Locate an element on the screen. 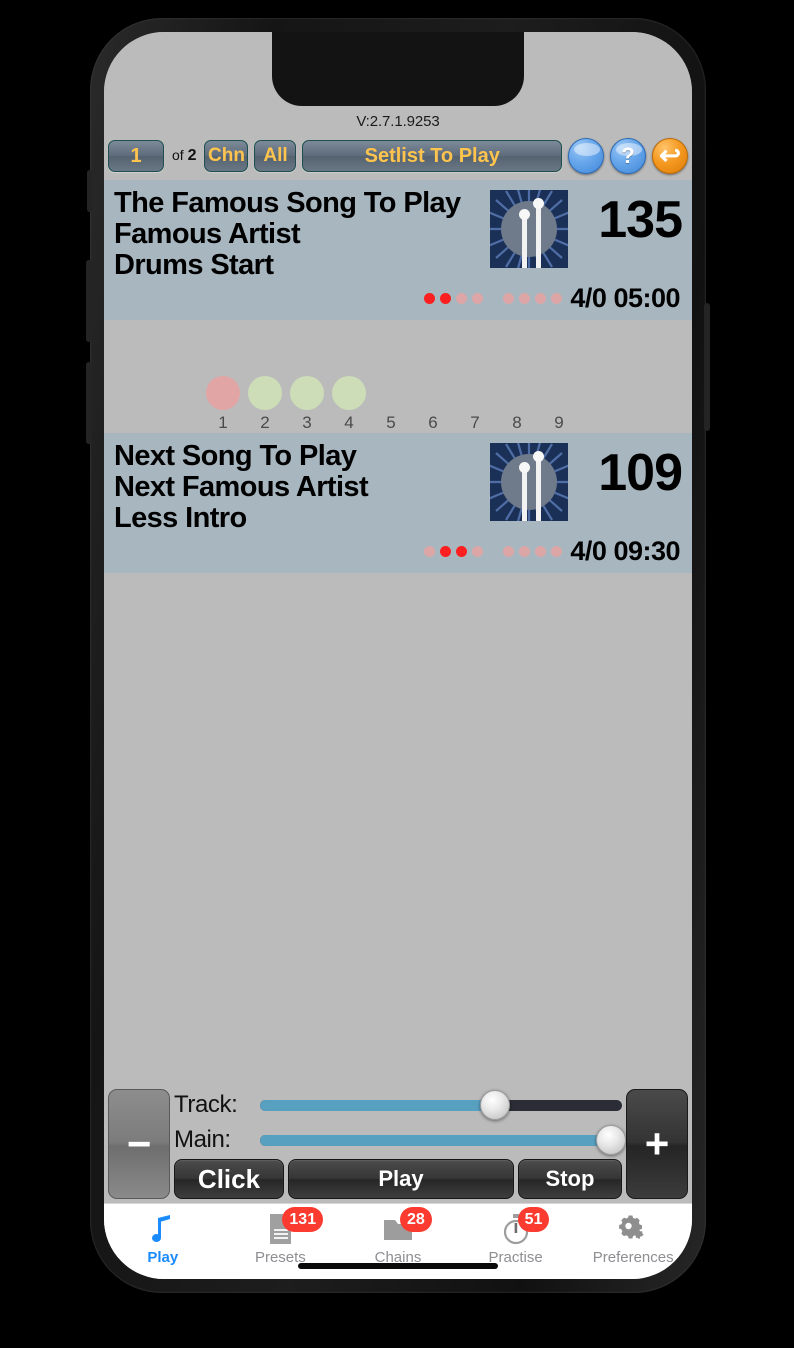  undo-button: ↩ is located at coordinates (670, 156).